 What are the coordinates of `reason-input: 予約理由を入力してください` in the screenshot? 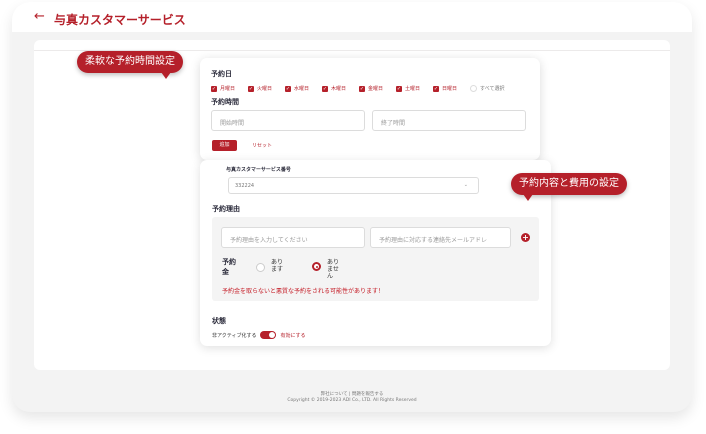 It's located at (293, 237).